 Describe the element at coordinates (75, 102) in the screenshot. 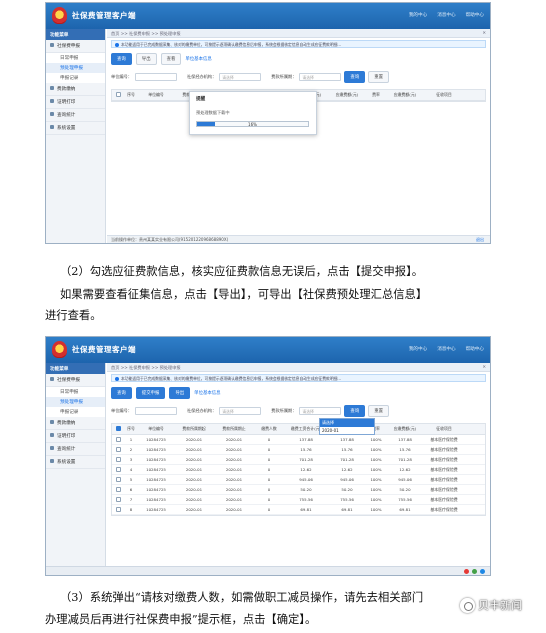

I see `sidebar-item-certificate: 证明打印` at that location.